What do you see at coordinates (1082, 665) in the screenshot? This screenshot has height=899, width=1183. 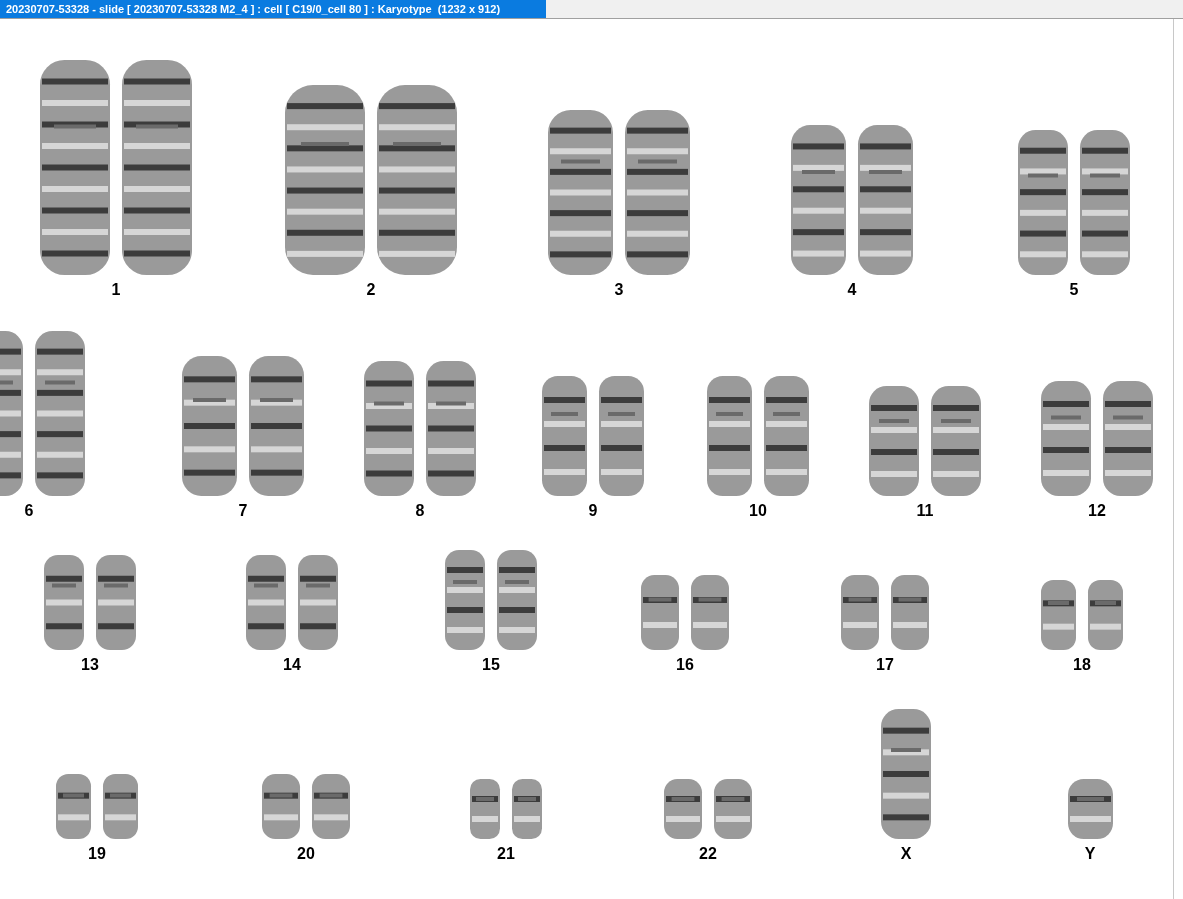 I see `chromosome-label: 18` at bounding box center [1082, 665].